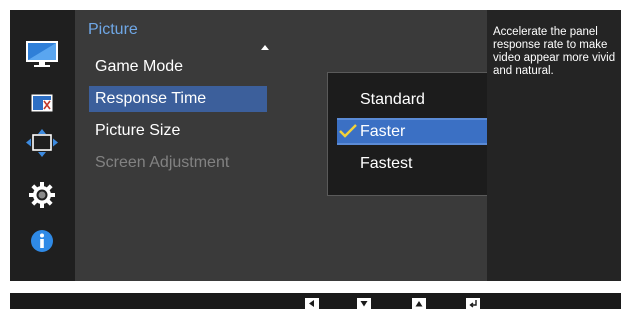 This screenshot has height=309, width=621. Describe the element at coordinates (364, 303) in the screenshot. I see `down-arrow-icon` at that location.